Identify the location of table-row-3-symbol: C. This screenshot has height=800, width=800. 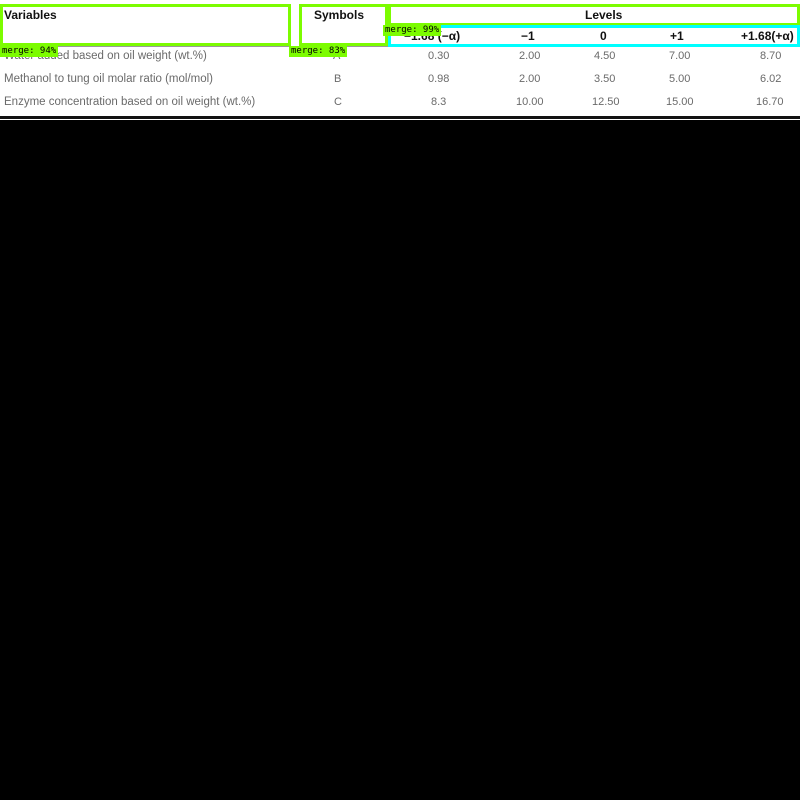
(338, 102).